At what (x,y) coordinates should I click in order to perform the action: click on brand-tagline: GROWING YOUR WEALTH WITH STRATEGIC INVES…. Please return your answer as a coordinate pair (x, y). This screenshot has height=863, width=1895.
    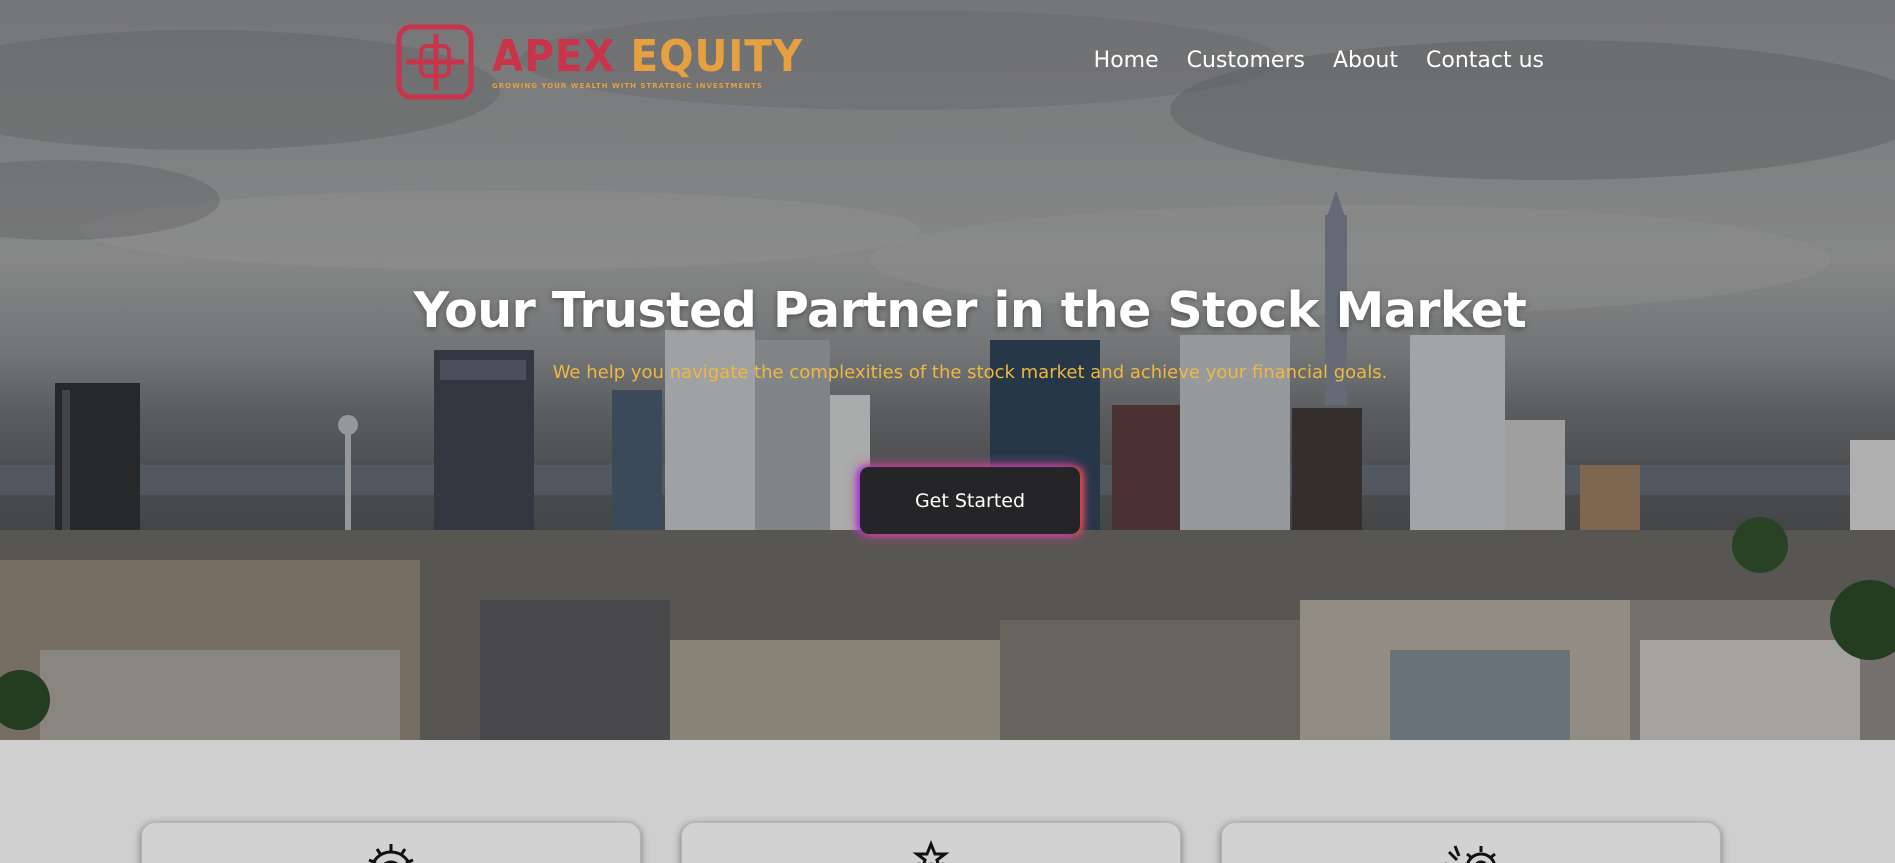
    Looking at the image, I should click on (627, 86).